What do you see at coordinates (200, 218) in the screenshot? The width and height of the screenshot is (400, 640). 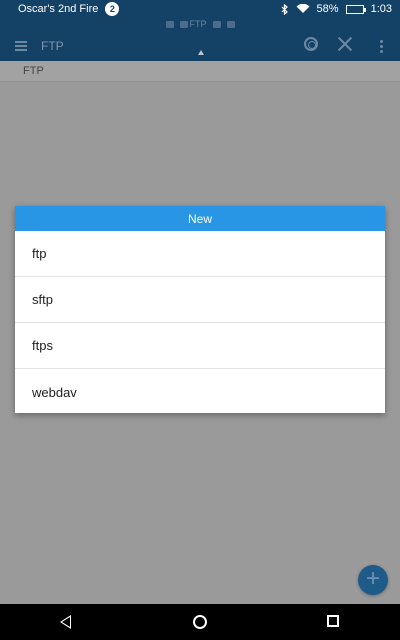 I see `dialog-title: New` at bounding box center [200, 218].